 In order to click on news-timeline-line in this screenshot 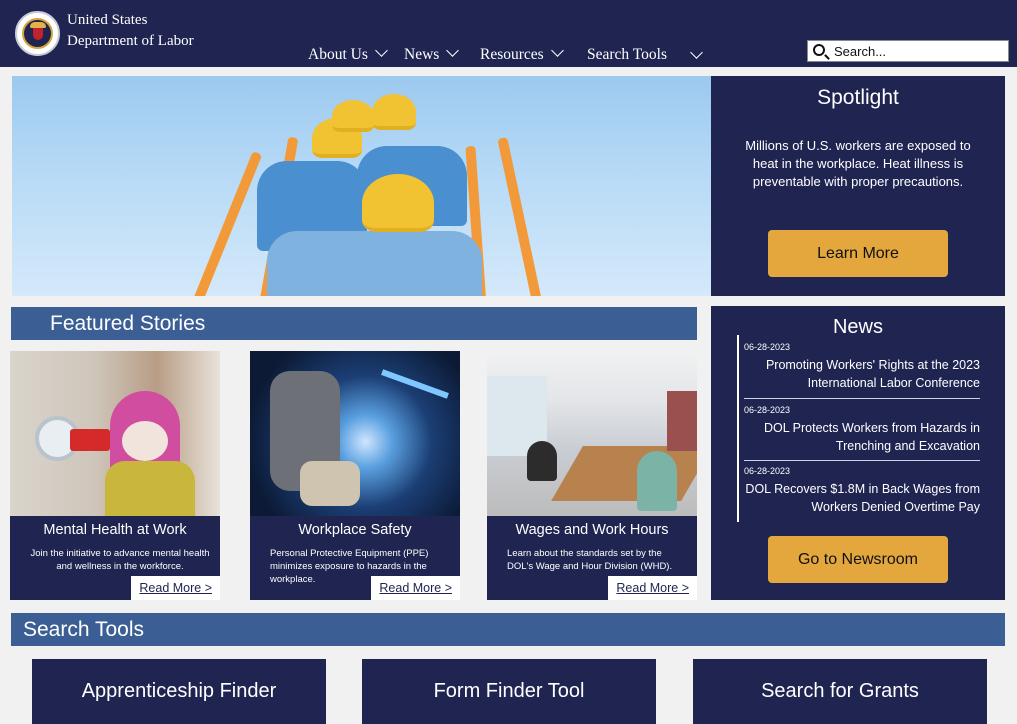, I will do `click(738, 428)`.